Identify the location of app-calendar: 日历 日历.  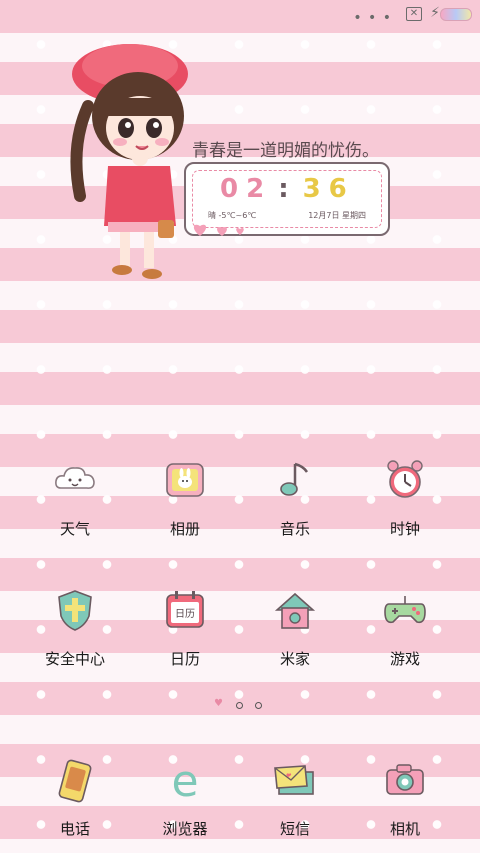
(185, 631).